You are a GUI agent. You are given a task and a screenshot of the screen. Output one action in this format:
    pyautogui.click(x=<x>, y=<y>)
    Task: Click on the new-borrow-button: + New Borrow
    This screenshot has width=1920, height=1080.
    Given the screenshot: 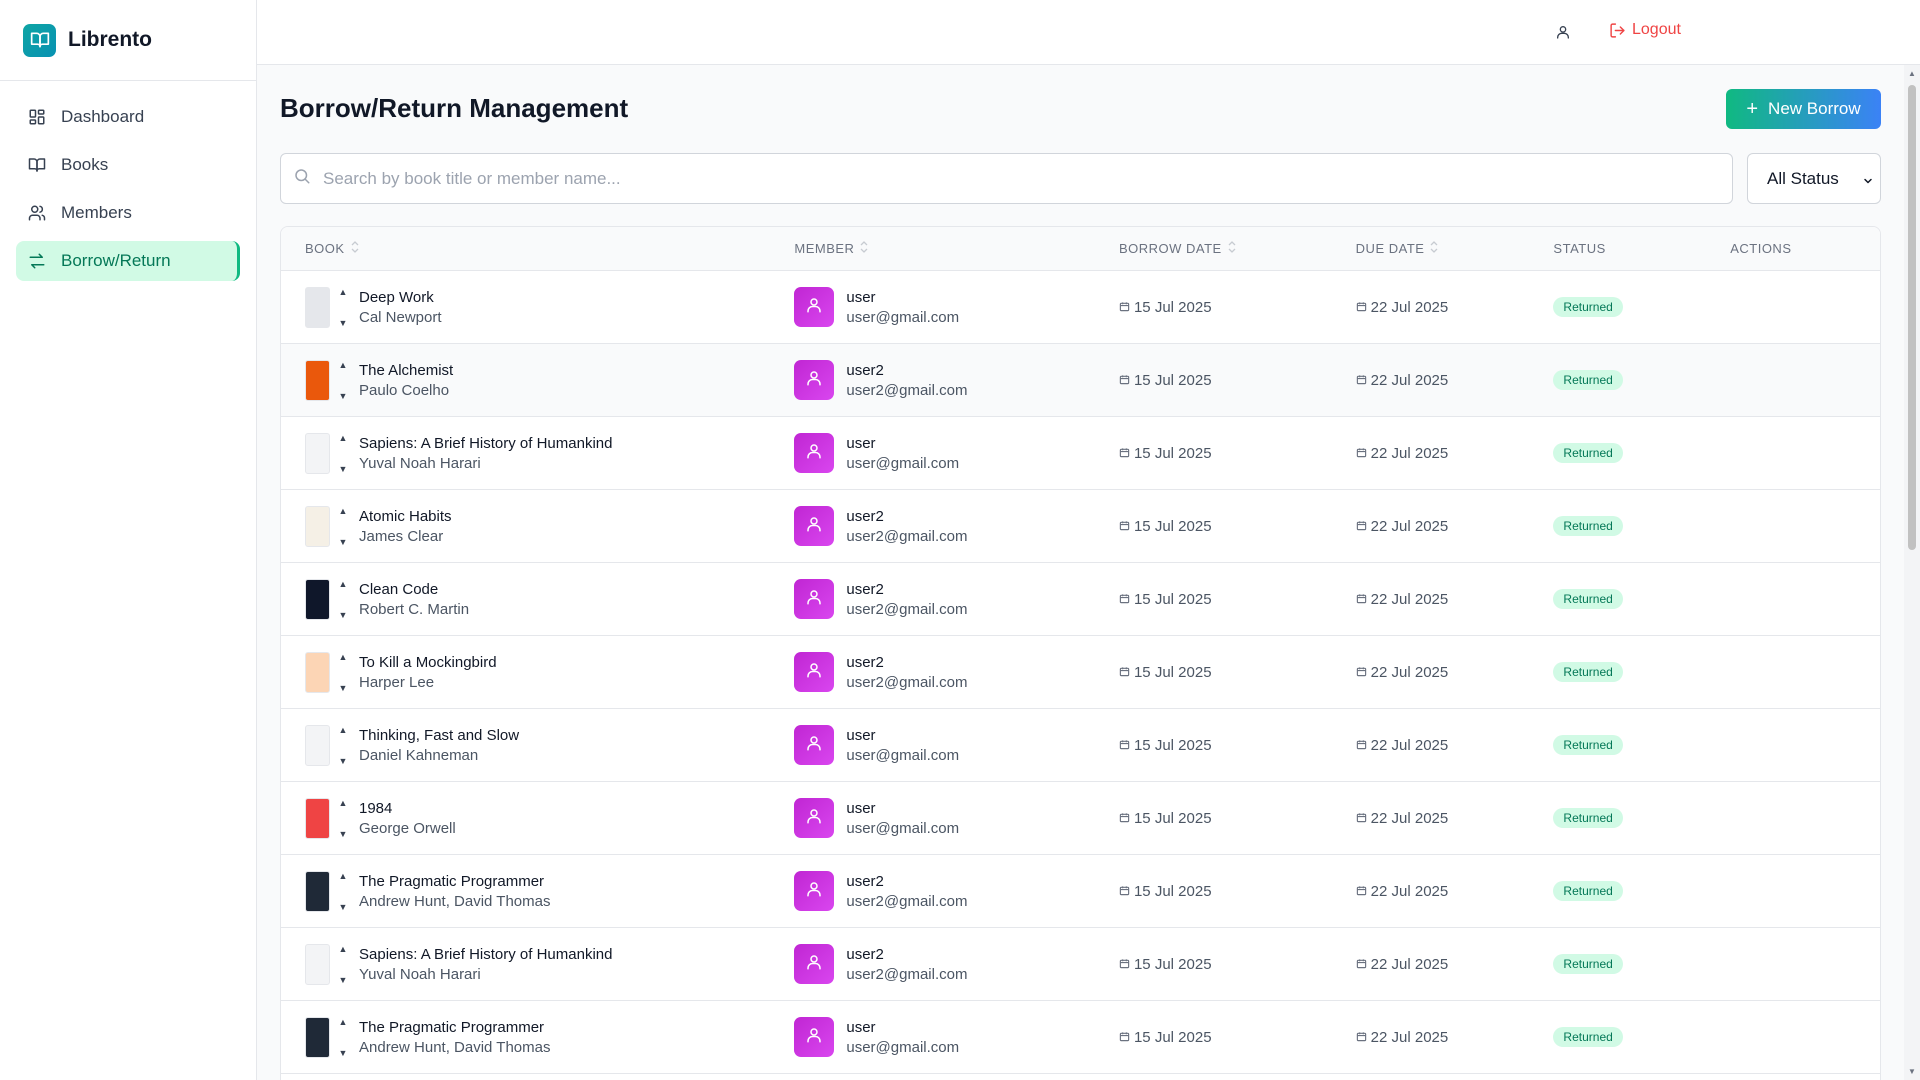 What is the action you would take?
    pyautogui.click(x=1803, y=109)
    